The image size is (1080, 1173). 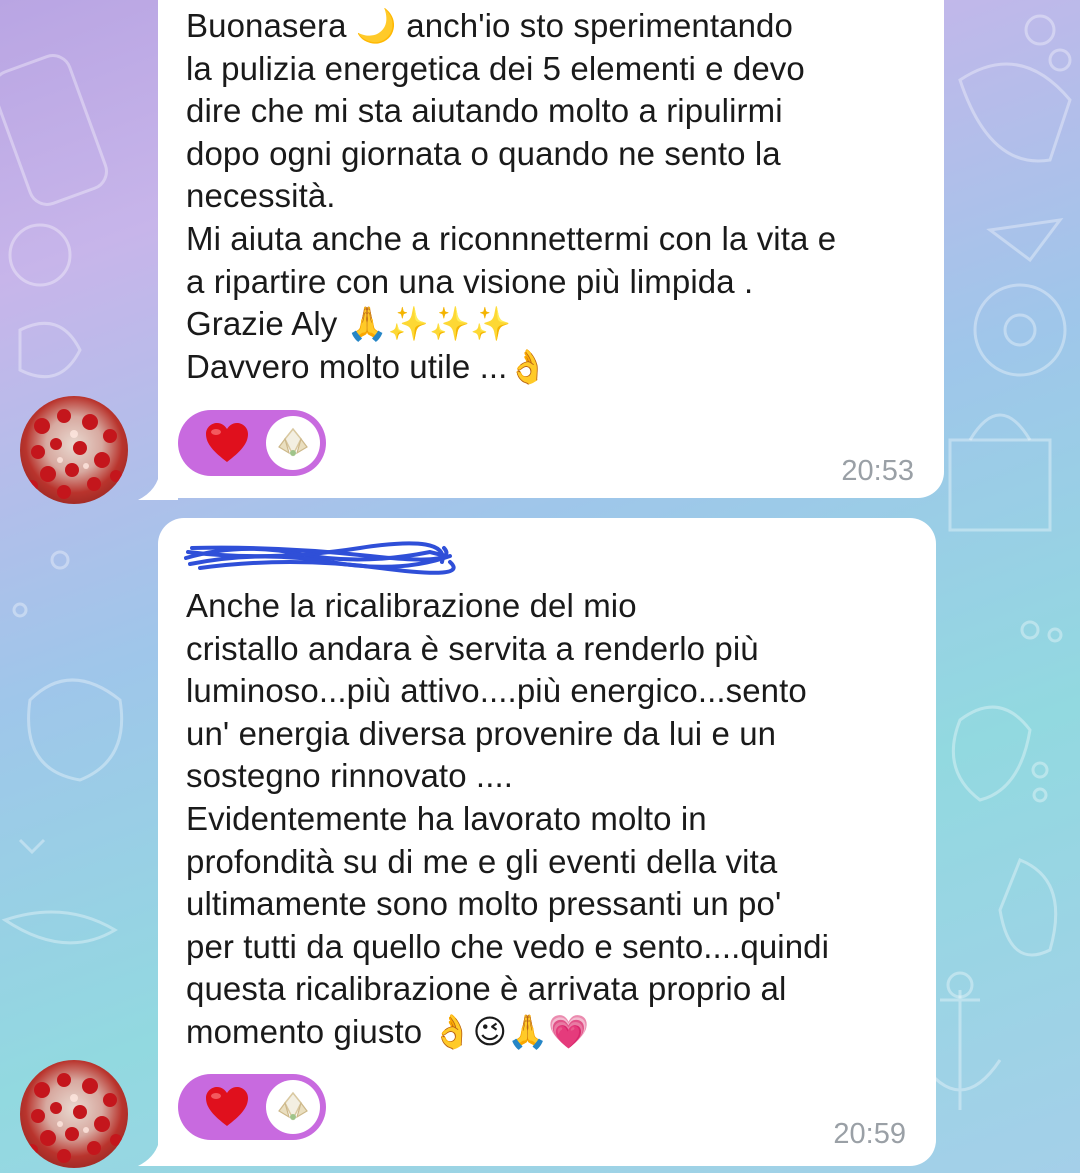 I want to click on message-time: 20:59, so click(x=869, y=1134).